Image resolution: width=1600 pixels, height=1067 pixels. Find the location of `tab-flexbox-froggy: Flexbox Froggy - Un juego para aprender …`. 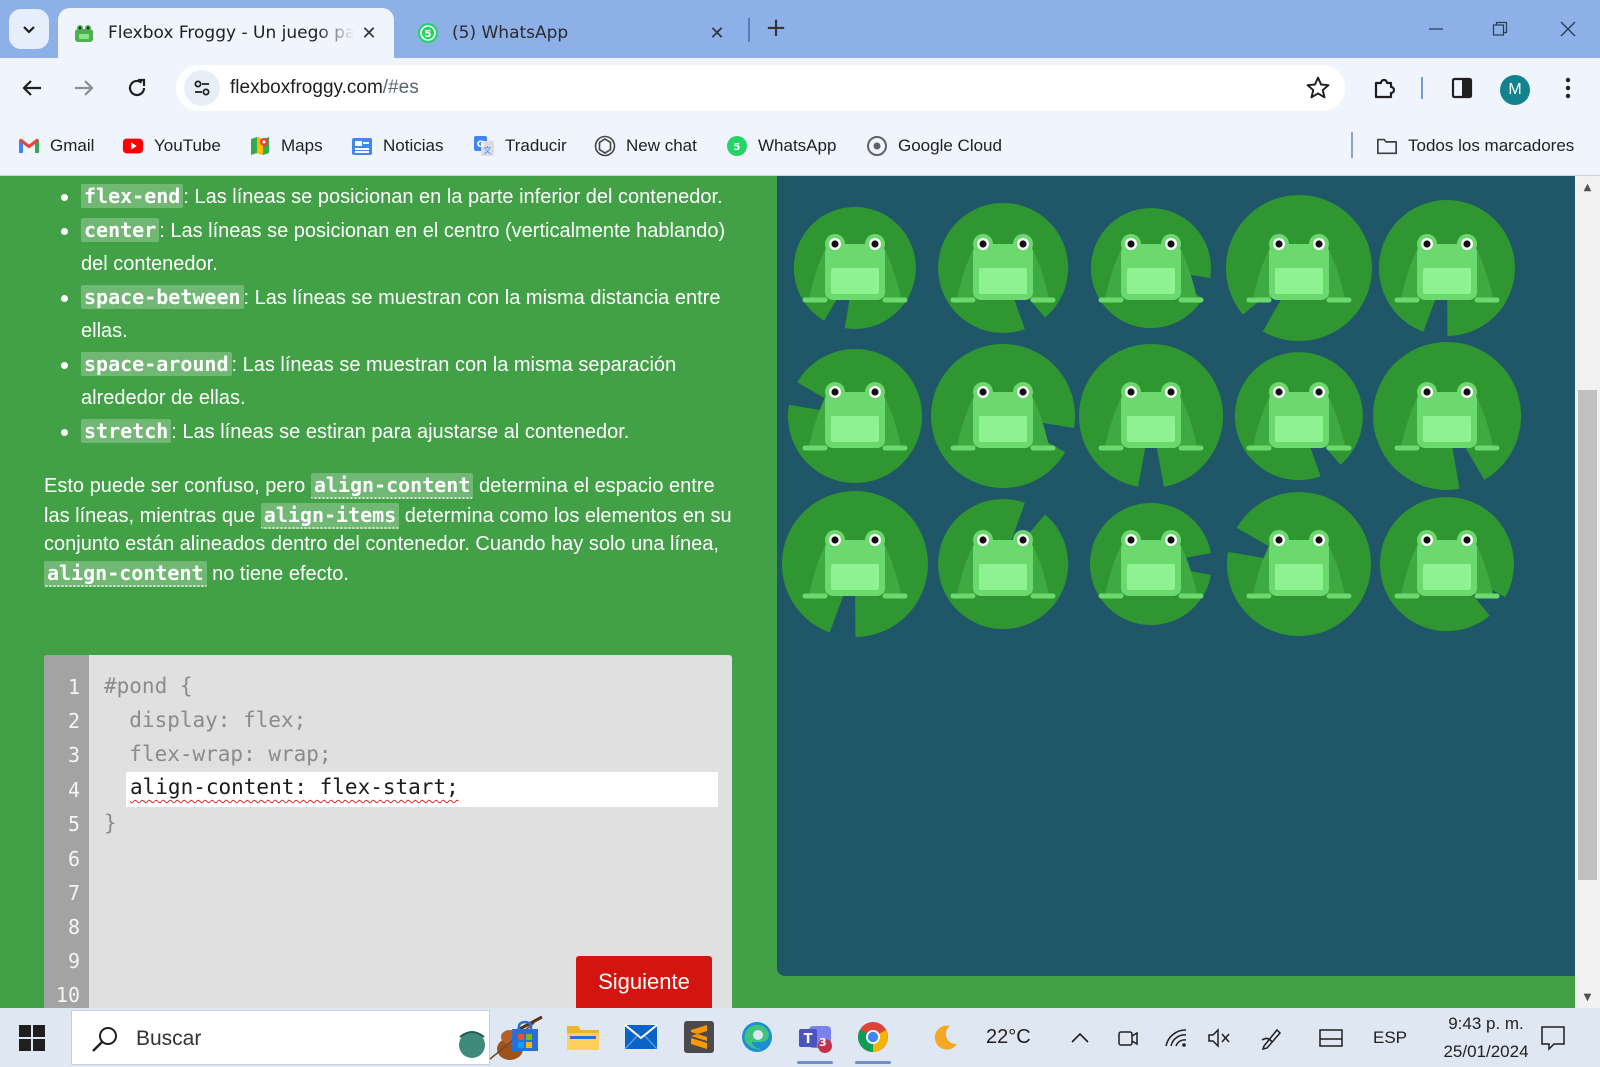

tab-flexbox-froggy: Flexbox Froggy - Un juego para aprender … is located at coordinates (226, 33).